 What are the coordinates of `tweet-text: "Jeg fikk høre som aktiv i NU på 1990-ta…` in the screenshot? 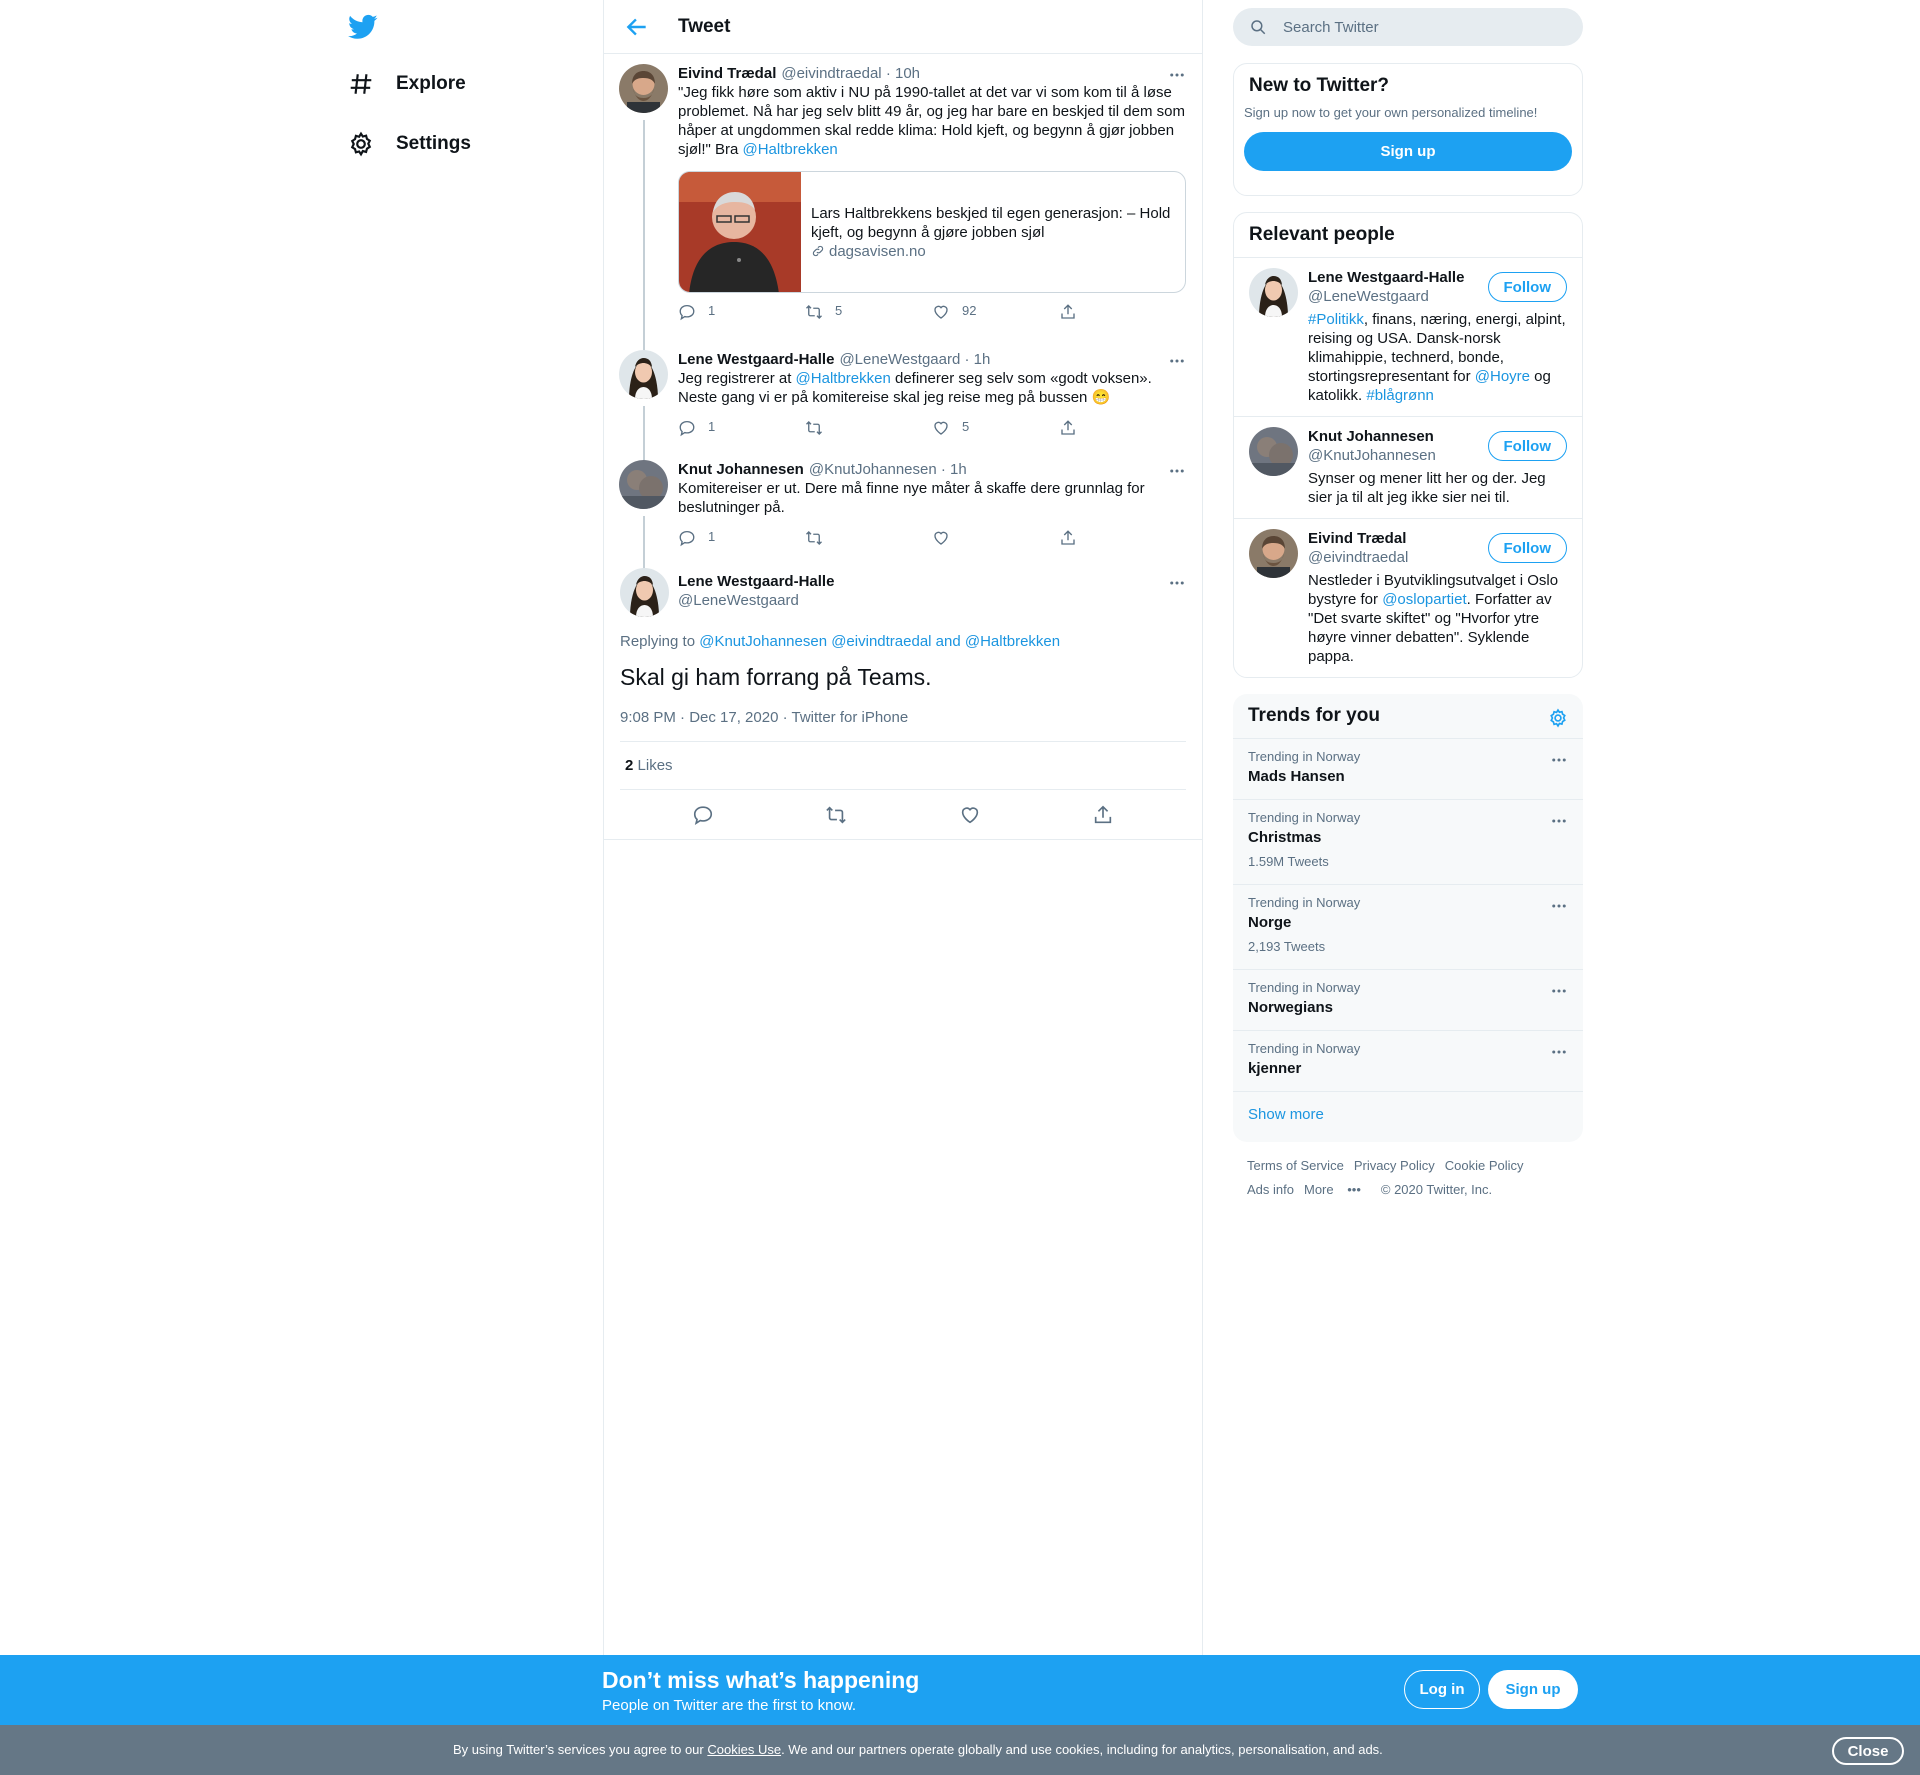 It's located at (932, 121).